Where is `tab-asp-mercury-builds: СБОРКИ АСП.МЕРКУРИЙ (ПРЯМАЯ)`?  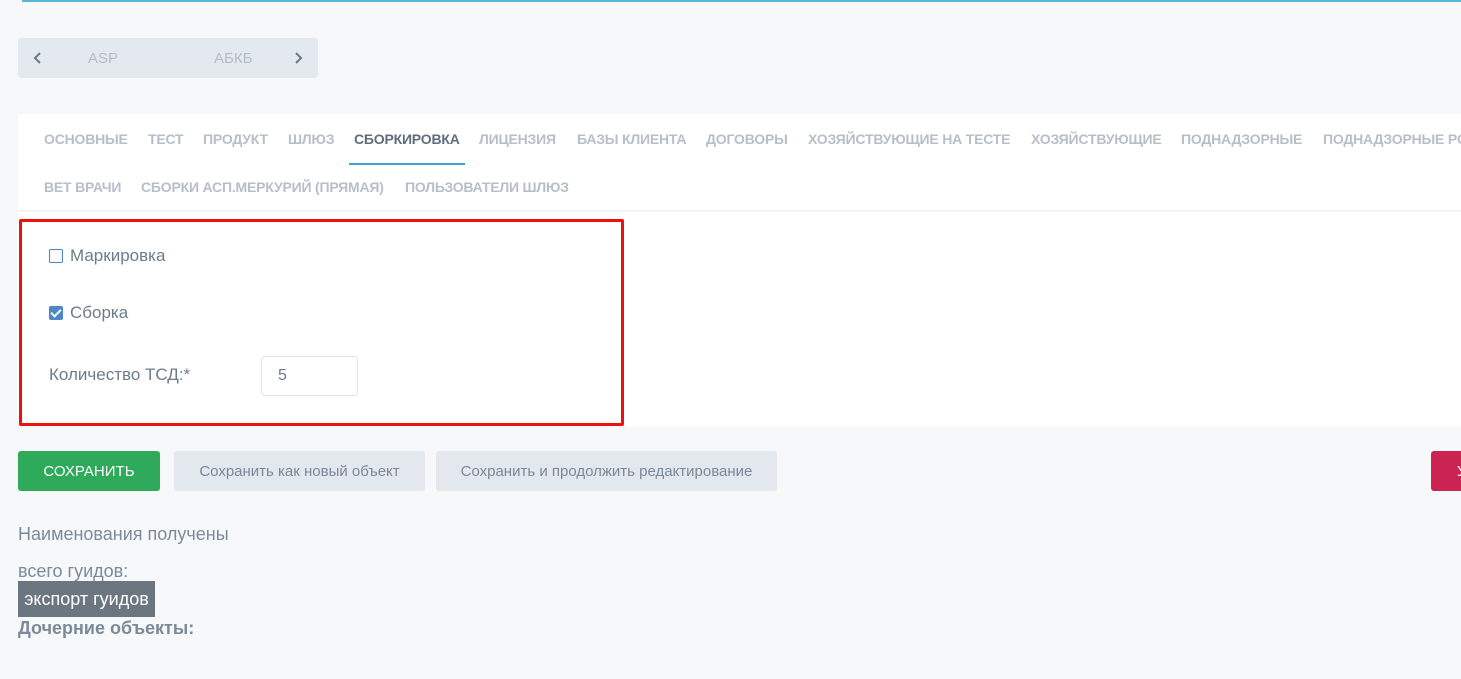 tab-asp-mercury-builds: СБОРКИ АСП.МЕРКУРИЙ (ПРЯМАЯ) is located at coordinates (262, 187).